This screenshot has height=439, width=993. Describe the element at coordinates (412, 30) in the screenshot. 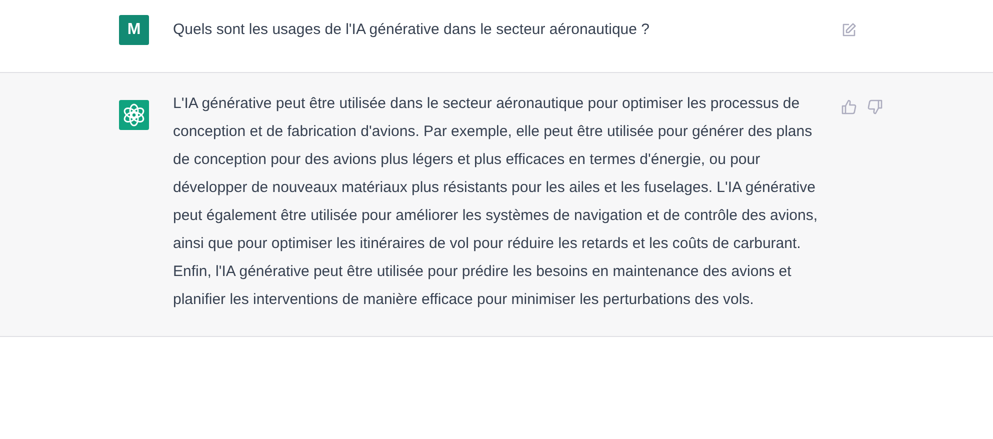

I see `question-text: Quels sont les usages de l'IA générative dans le secteur aéronautique ?` at that location.